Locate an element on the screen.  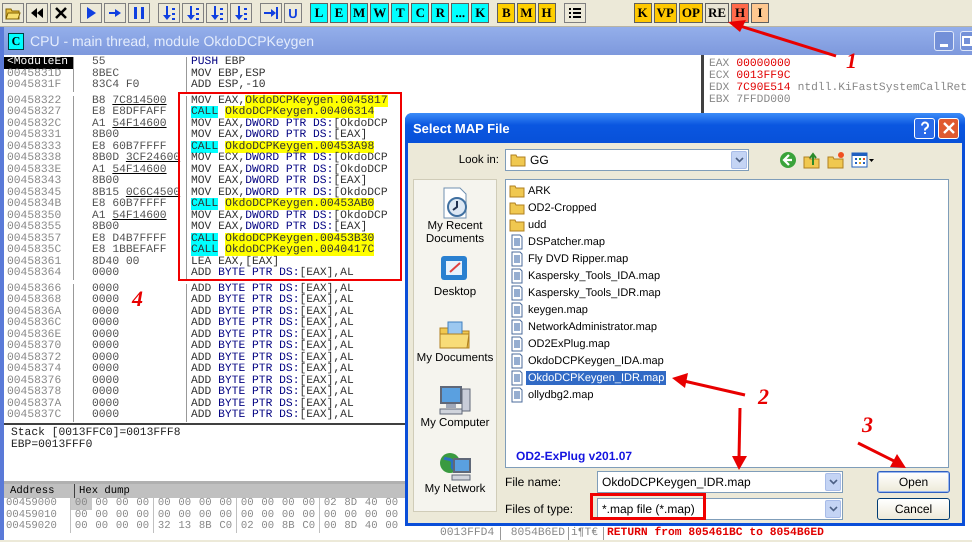
rewind-icon is located at coordinates (37, 13).